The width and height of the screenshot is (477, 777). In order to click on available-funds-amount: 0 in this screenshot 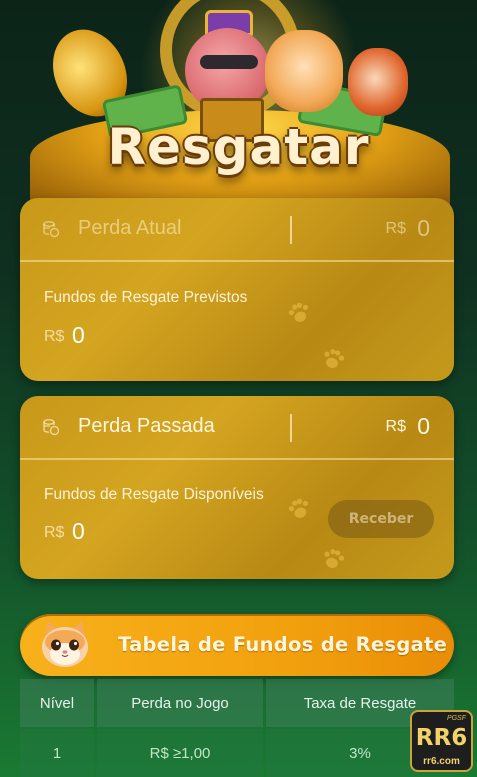, I will do `click(78, 531)`.